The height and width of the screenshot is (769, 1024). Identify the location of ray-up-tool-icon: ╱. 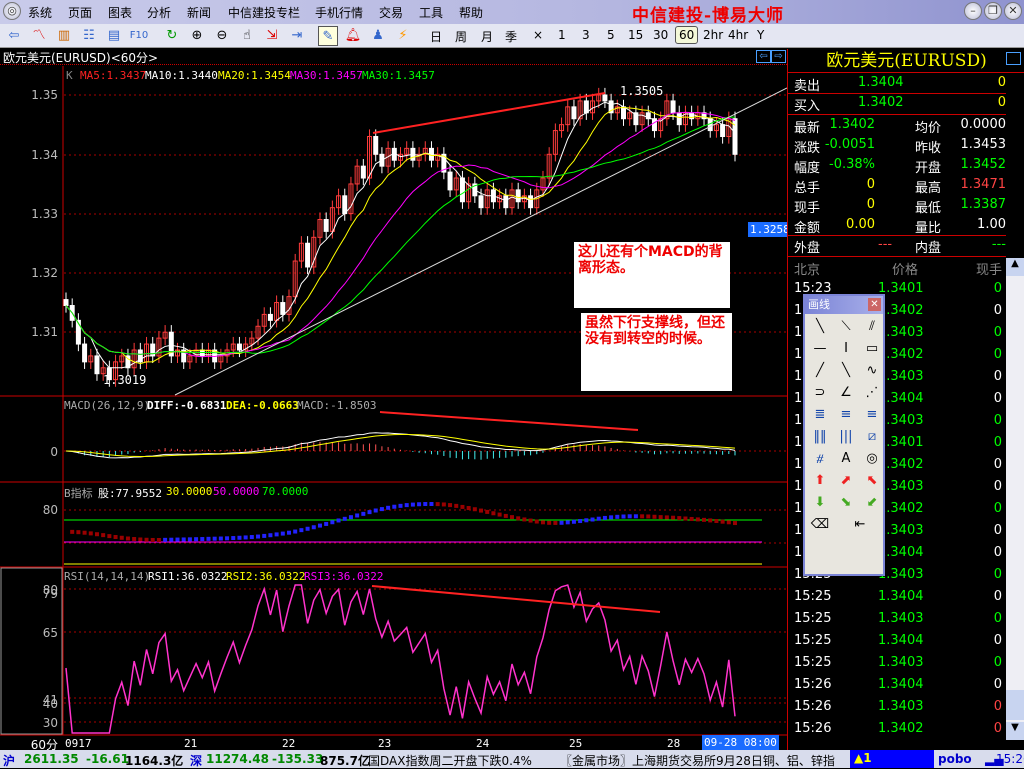
(820, 370).